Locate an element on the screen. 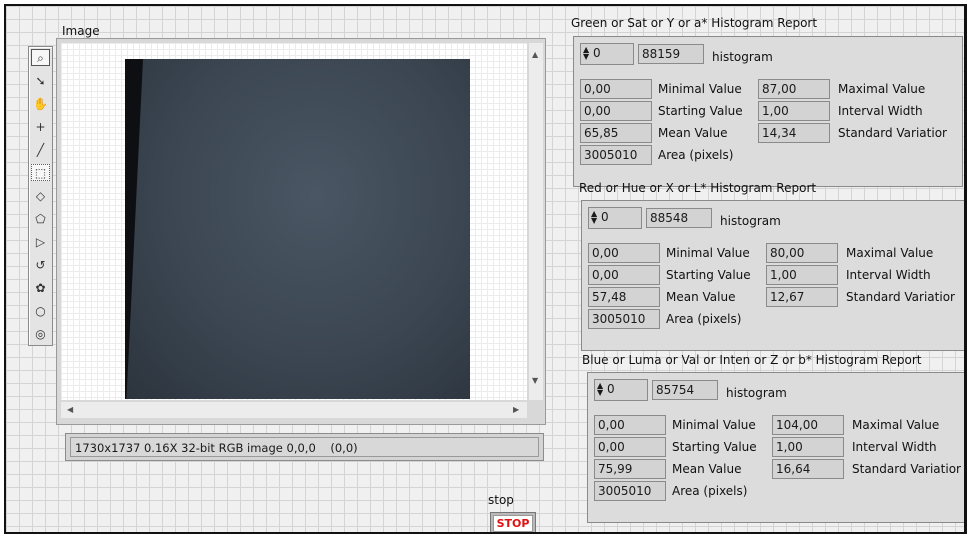 The image size is (971, 538). freehand-line-icon: ↺ is located at coordinates (40, 264).